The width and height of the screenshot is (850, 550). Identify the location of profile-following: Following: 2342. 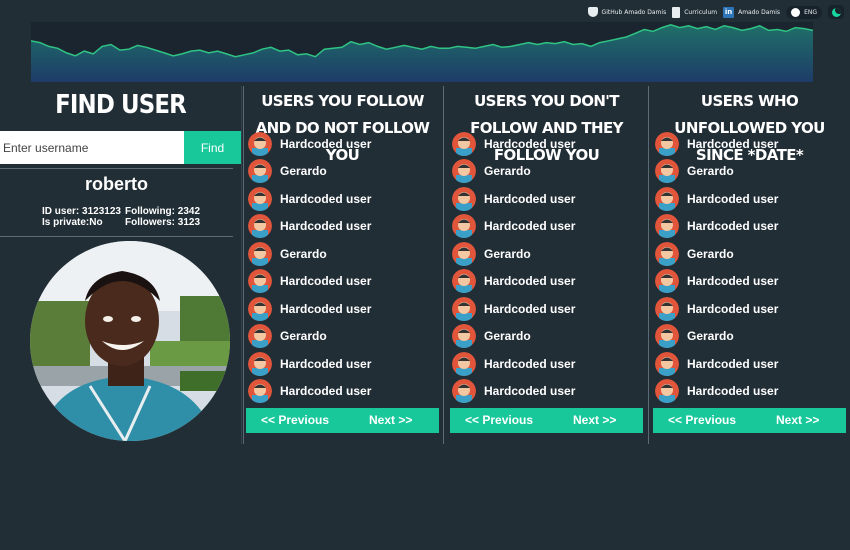
(163, 211).